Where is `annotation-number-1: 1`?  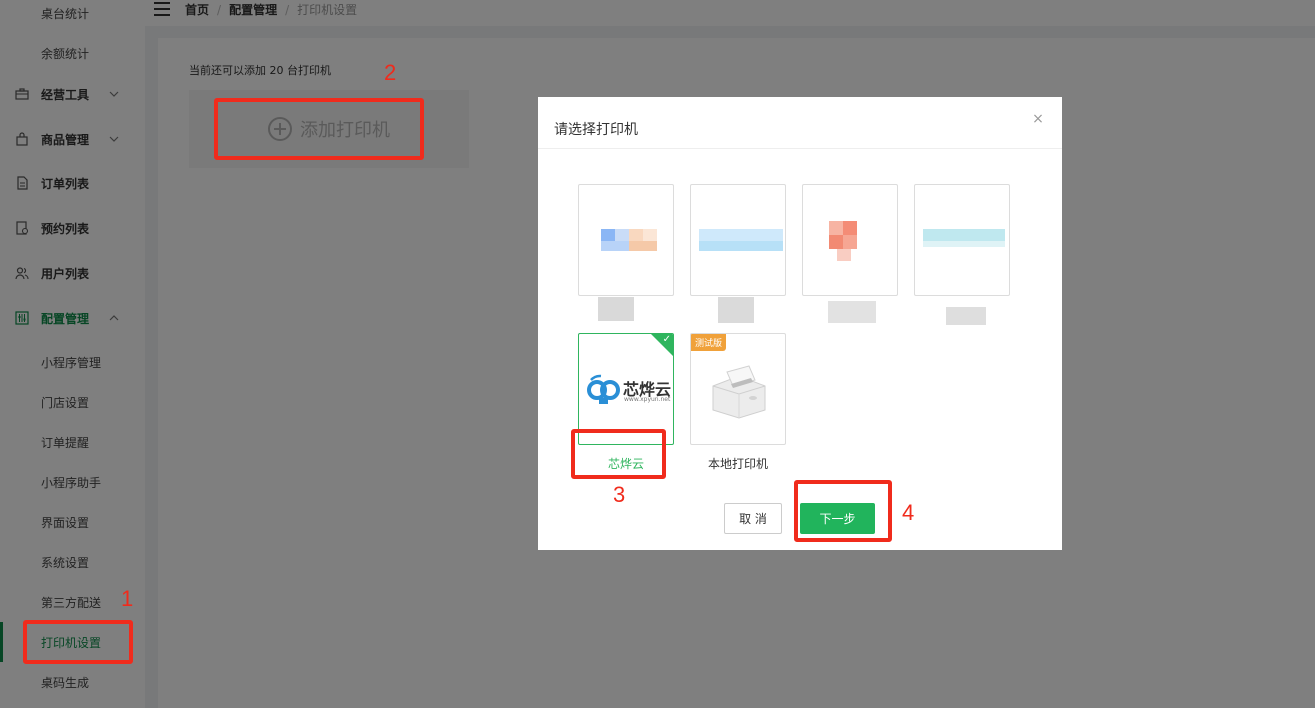
annotation-number-1: 1 is located at coordinates (127, 598).